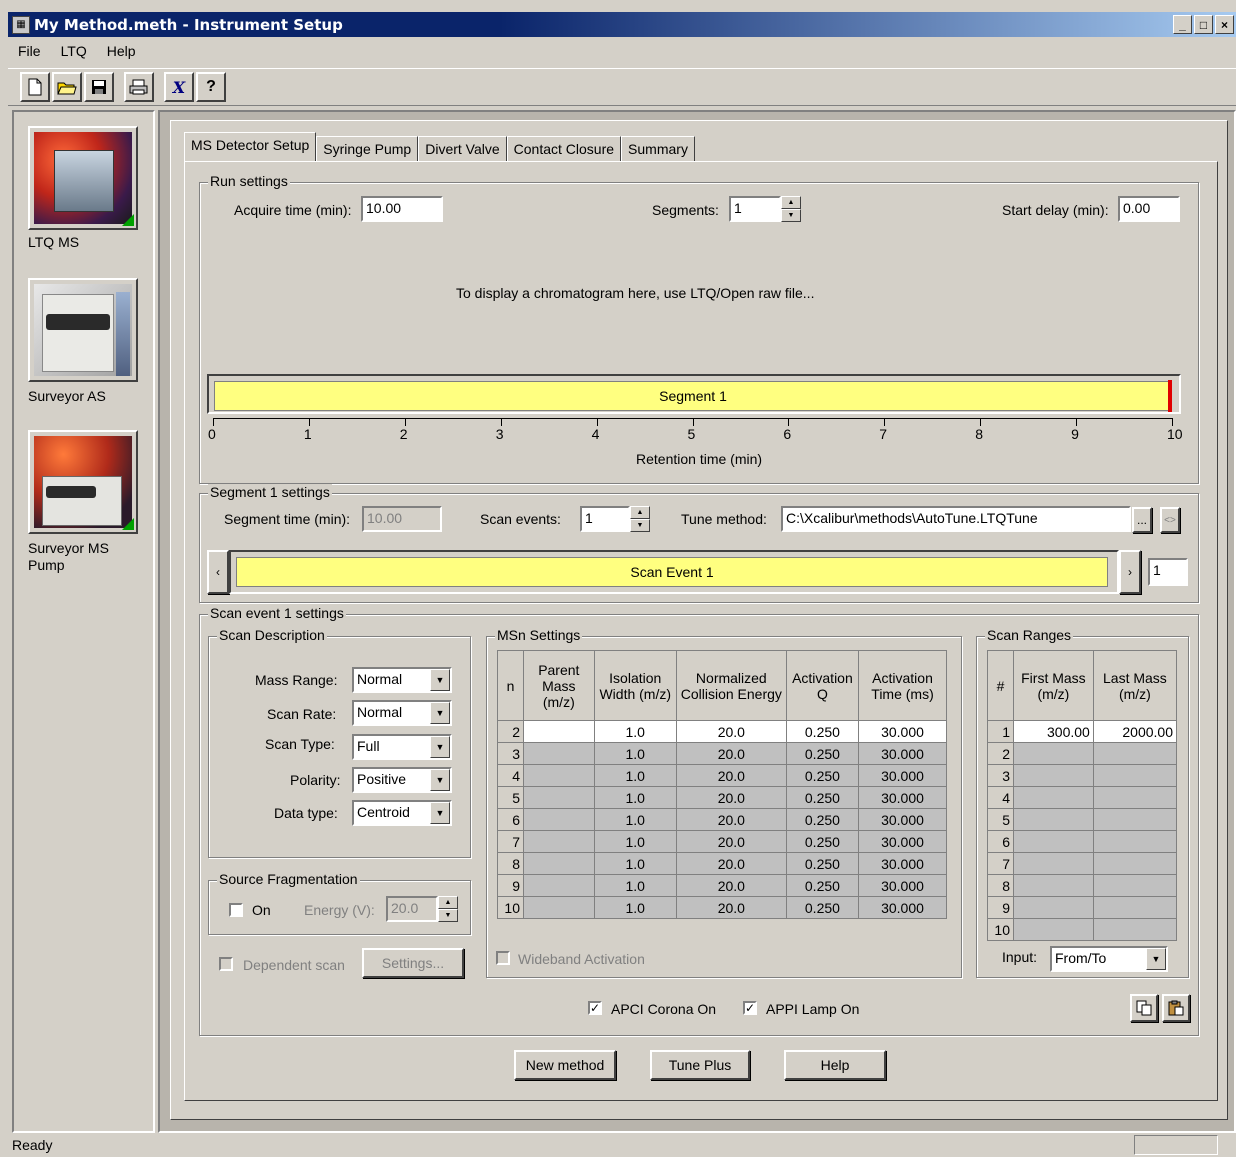 This screenshot has width=1236, height=1157. Describe the element at coordinates (1109, 959) in the screenshot. I see `input-mode-select: From/To ▼` at that location.